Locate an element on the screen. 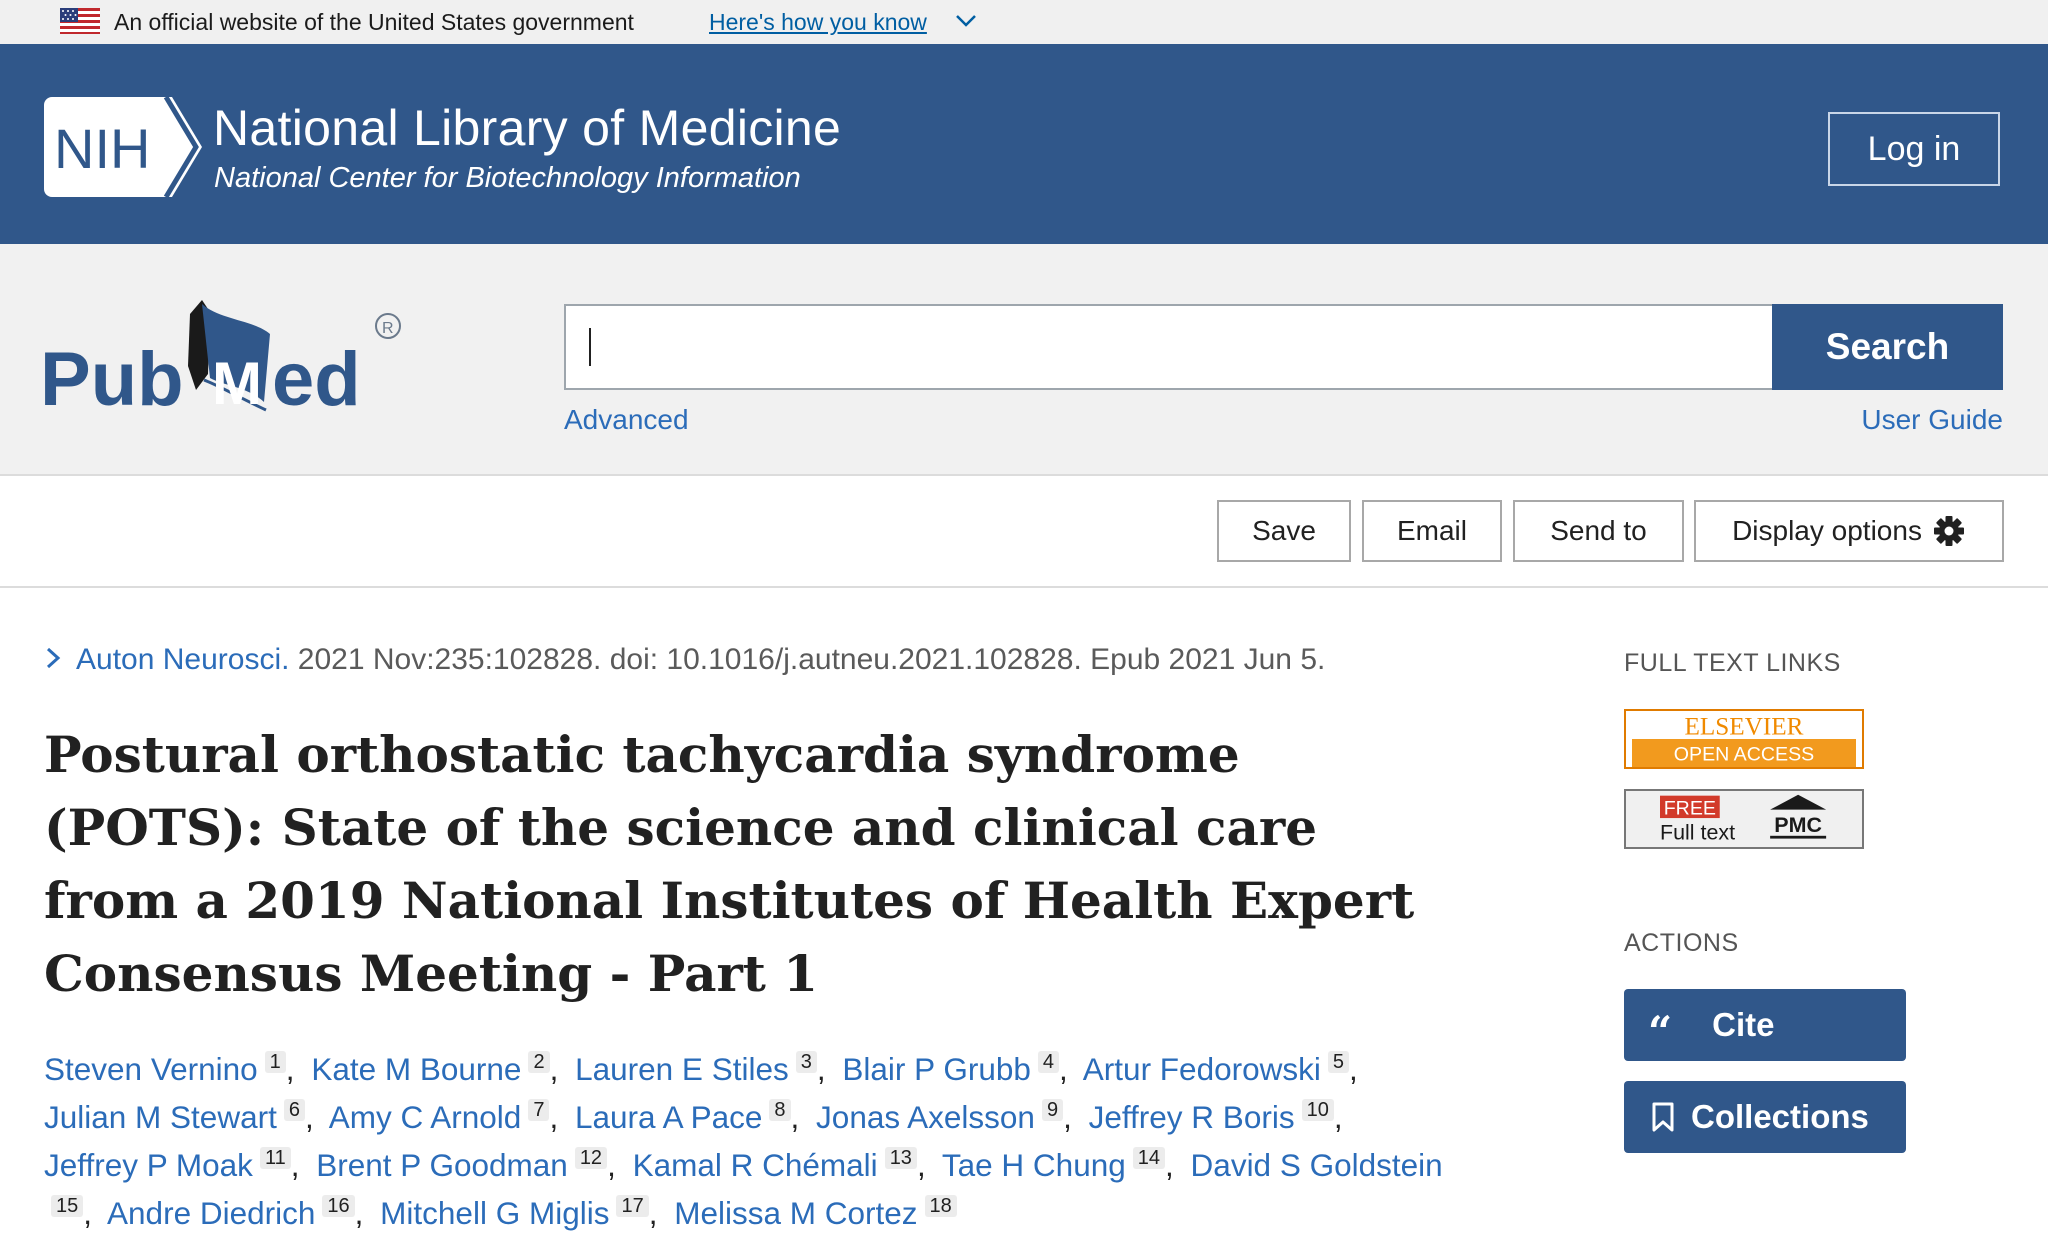  author-item: Jeffrey P Moak 11, is located at coordinates (175, 1165).